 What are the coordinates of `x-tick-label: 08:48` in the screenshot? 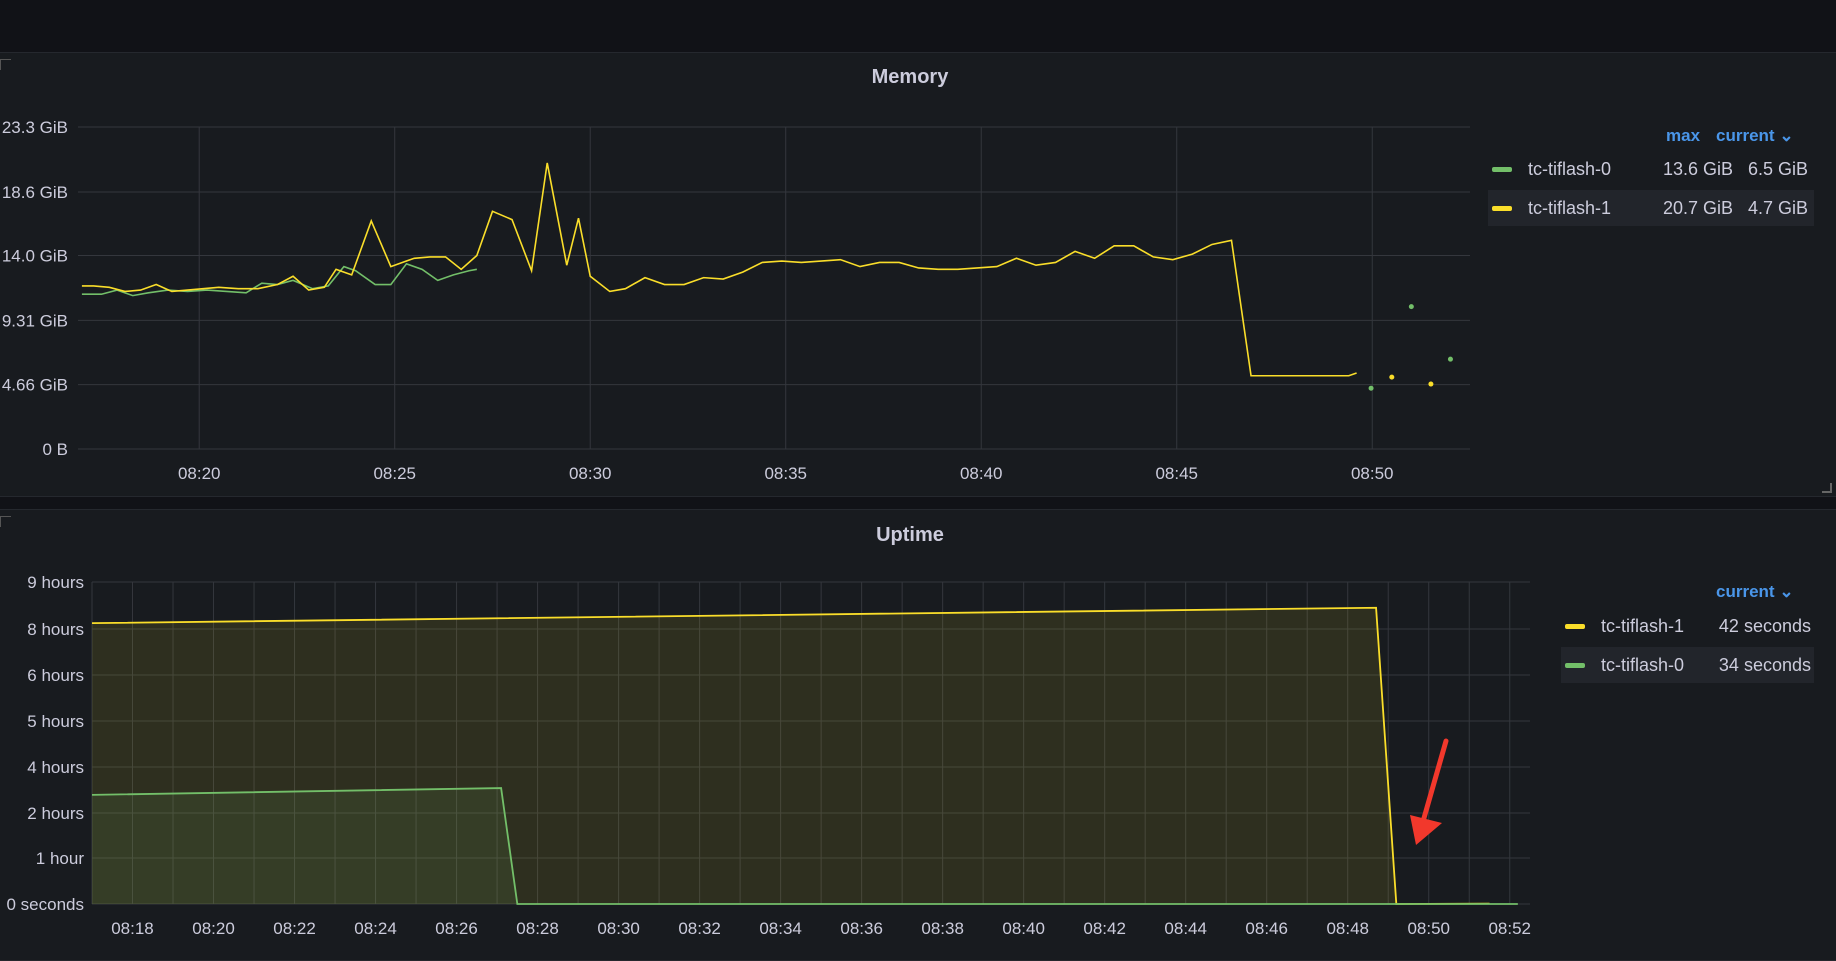 It's located at (1347, 928).